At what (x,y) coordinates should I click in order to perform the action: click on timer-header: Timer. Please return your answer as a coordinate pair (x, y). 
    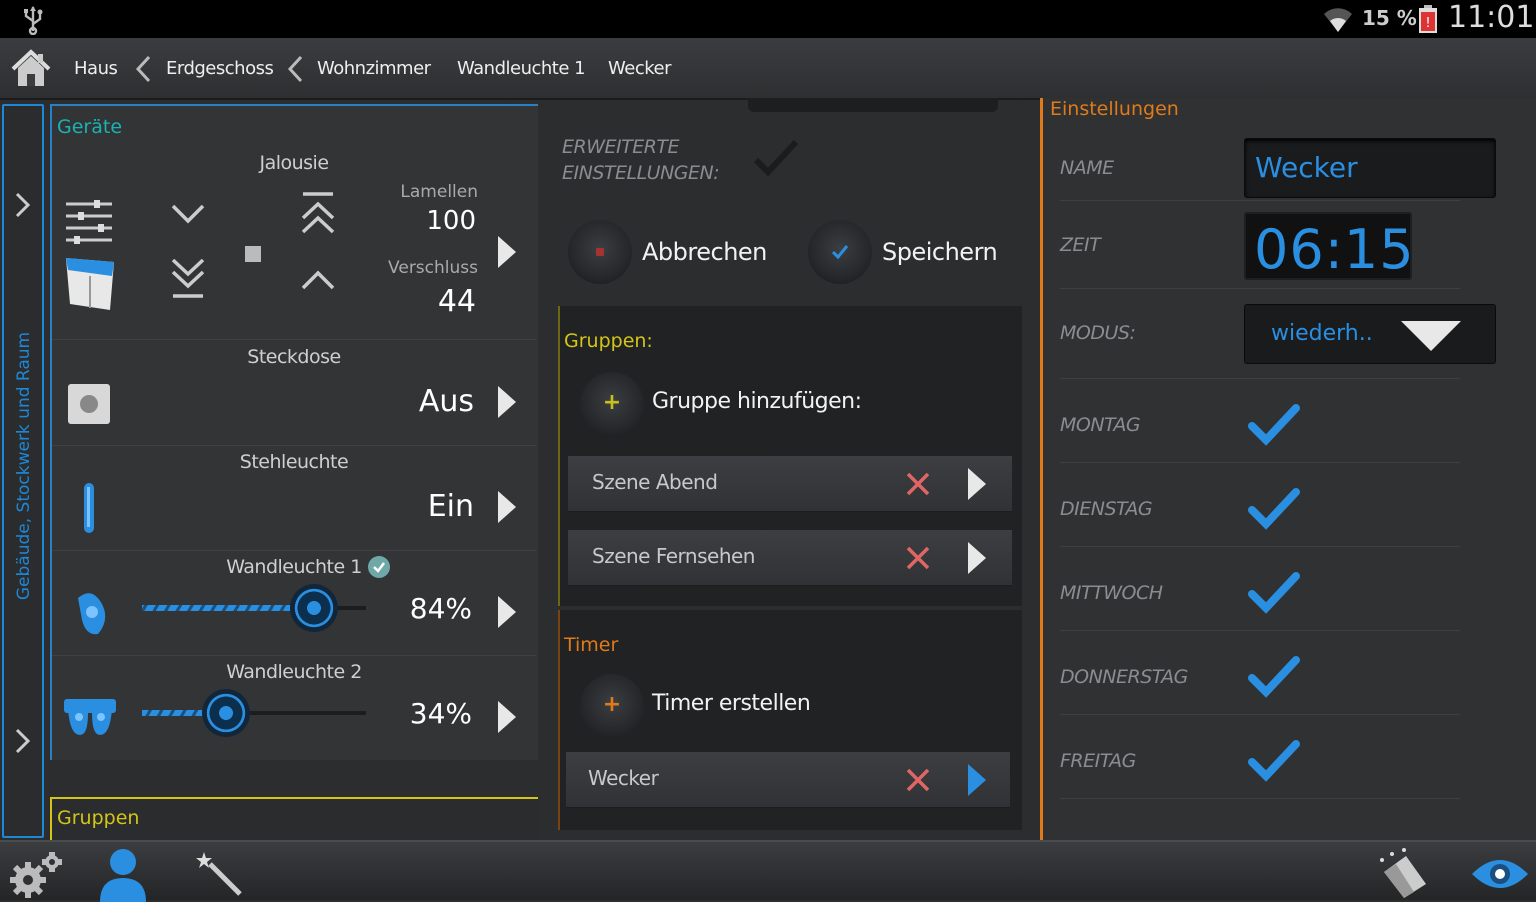
    Looking at the image, I should click on (591, 645).